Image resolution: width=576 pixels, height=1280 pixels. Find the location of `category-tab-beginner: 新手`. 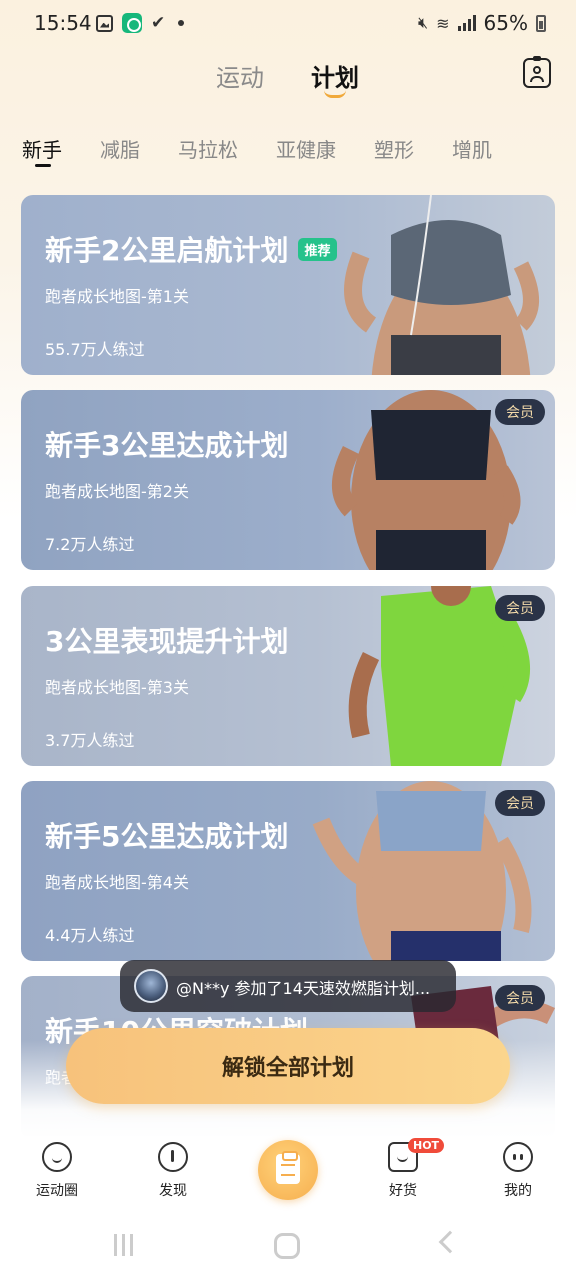

category-tab-beginner: 新手 is located at coordinates (42, 151).